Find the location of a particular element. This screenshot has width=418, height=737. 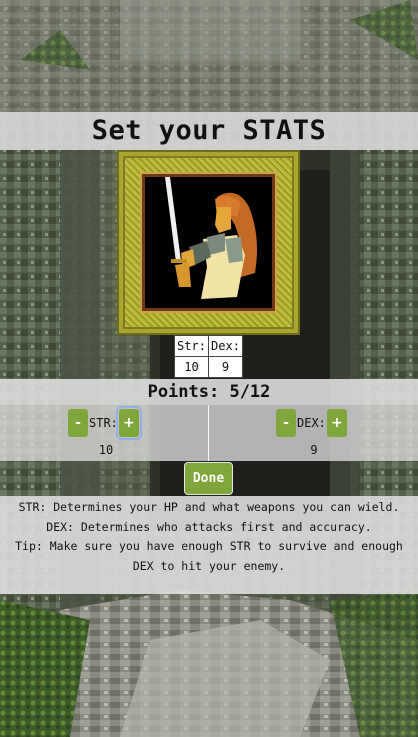

dex-value: 9 is located at coordinates (314, 450).